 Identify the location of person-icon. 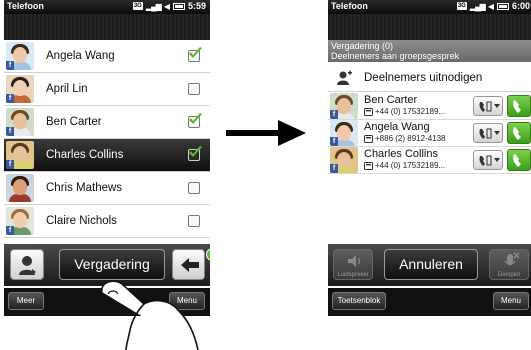
(27, 265).